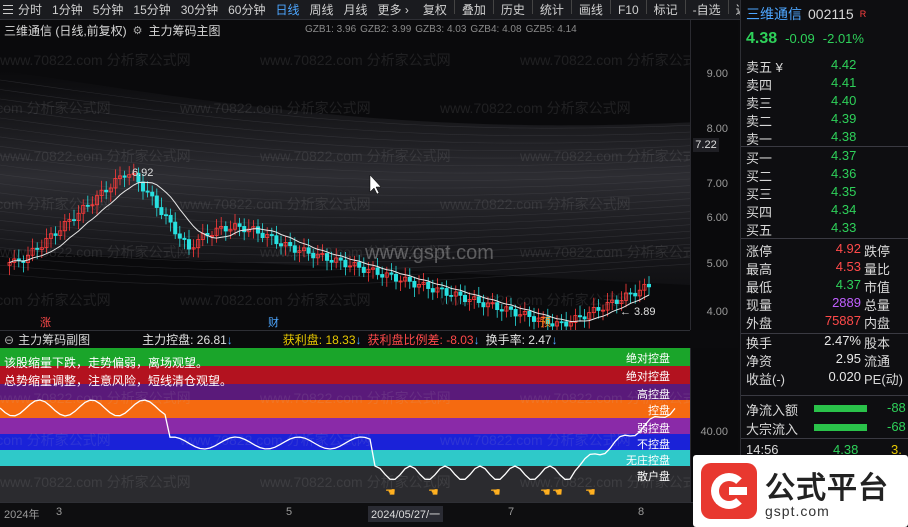 The image size is (908, 527). I want to click on stat-value: 2.95, so click(848, 358).